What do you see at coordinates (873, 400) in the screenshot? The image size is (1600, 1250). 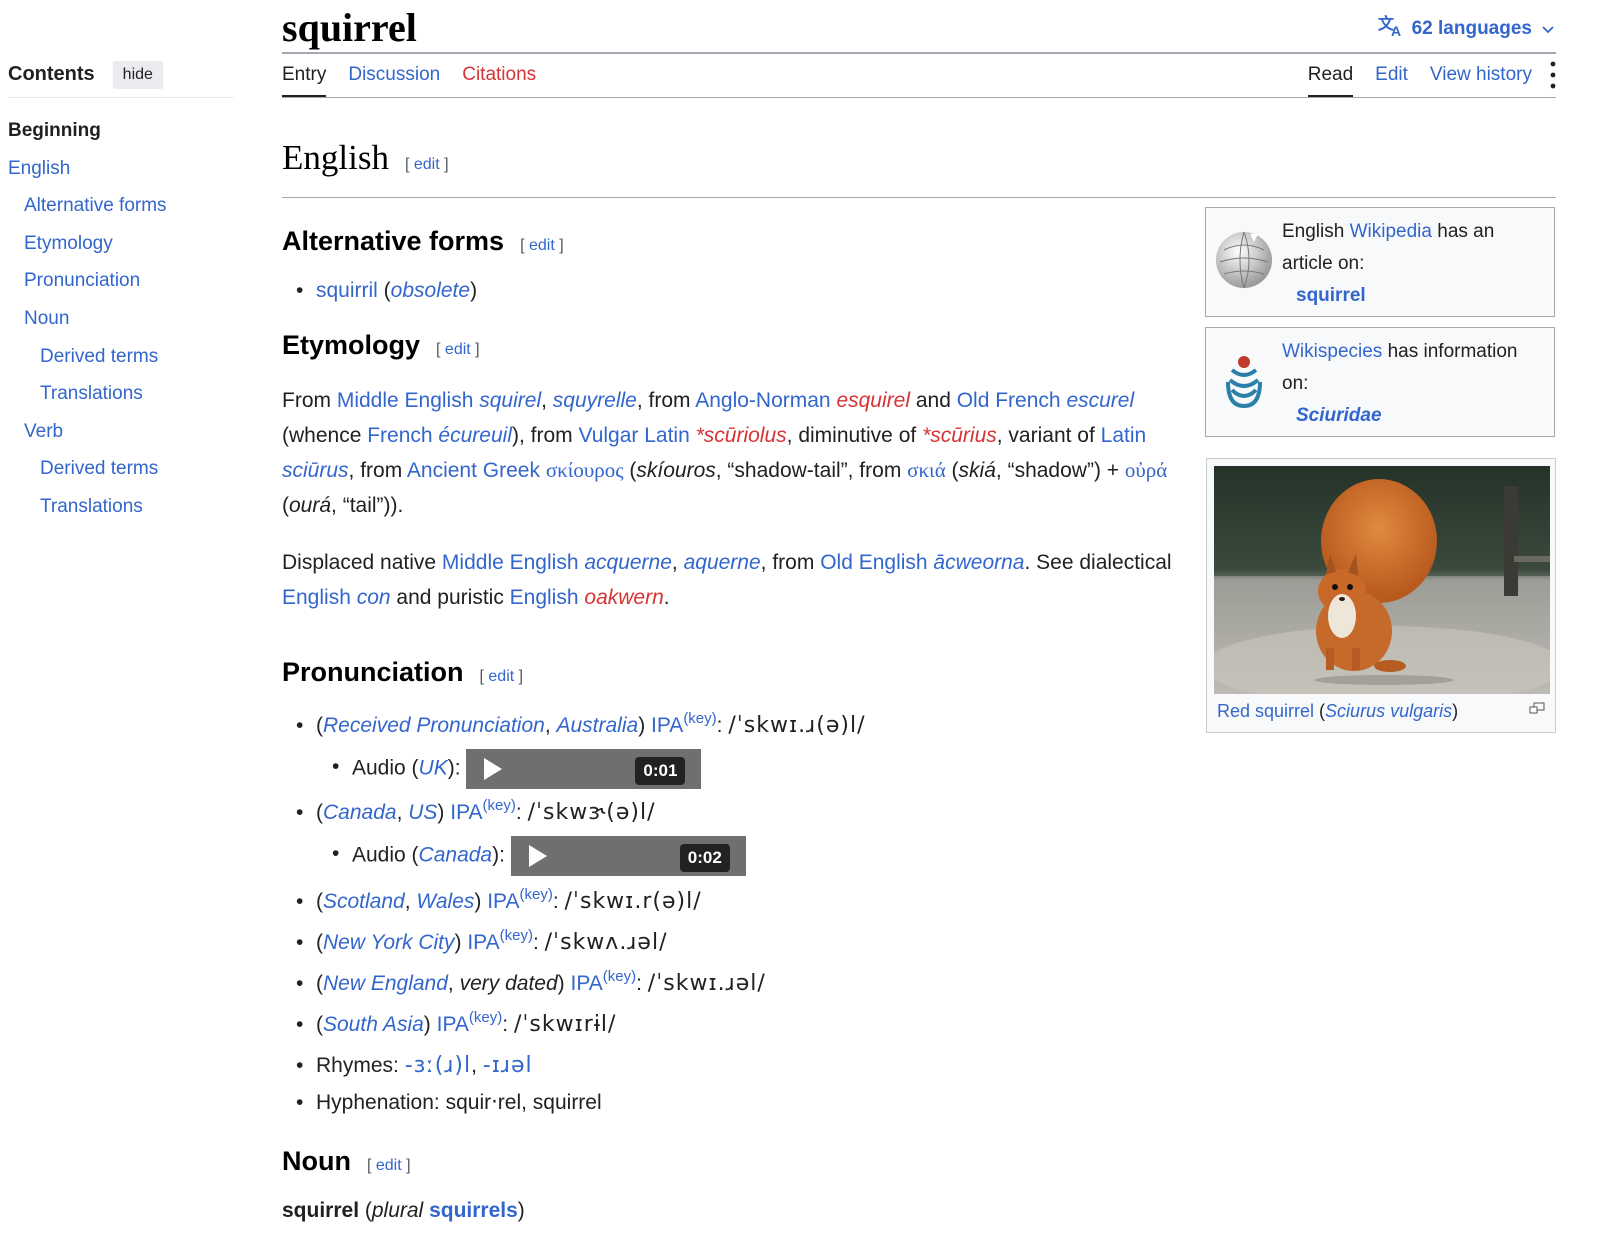 I see `redlink: esquirel` at bounding box center [873, 400].